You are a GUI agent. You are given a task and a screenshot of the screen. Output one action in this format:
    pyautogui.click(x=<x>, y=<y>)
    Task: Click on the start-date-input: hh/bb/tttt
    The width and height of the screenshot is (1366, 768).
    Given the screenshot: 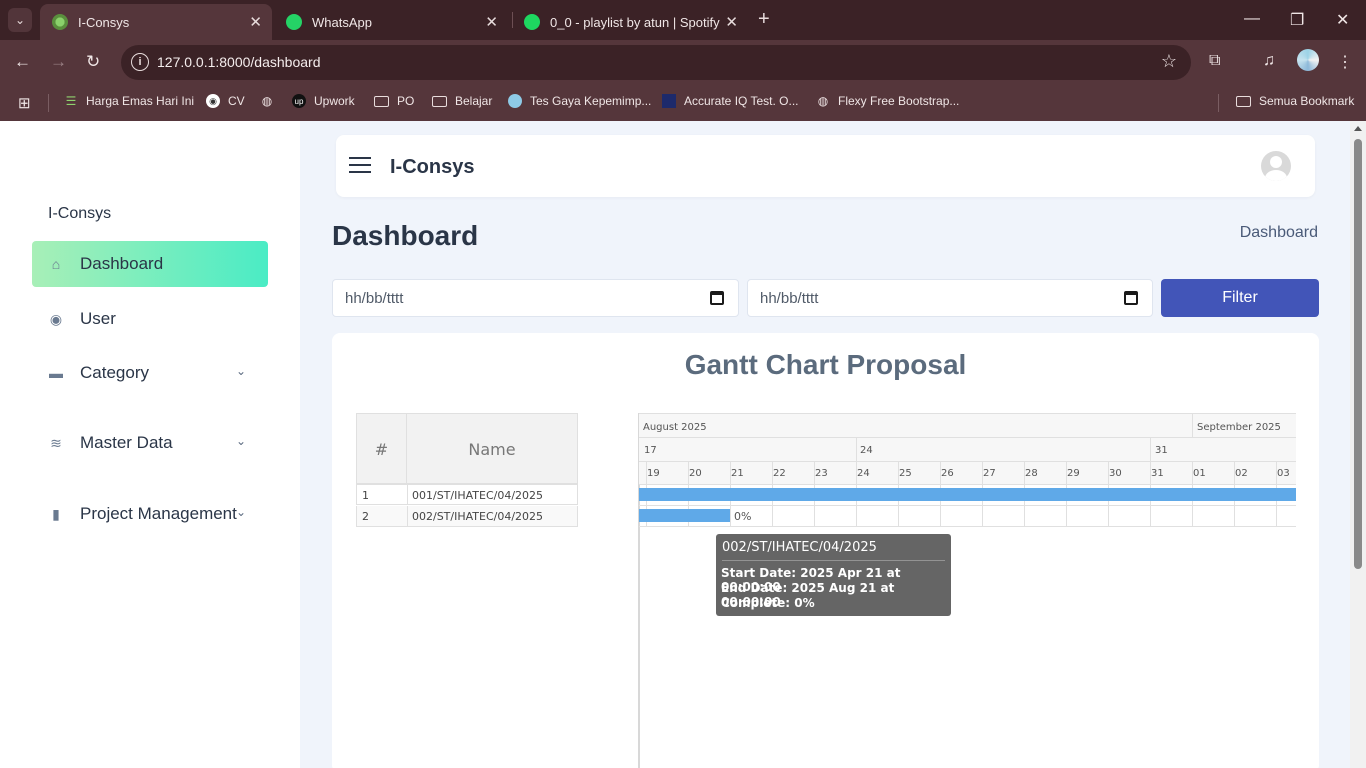 What is the action you would take?
    pyautogui.click(x=535, y=298)
    